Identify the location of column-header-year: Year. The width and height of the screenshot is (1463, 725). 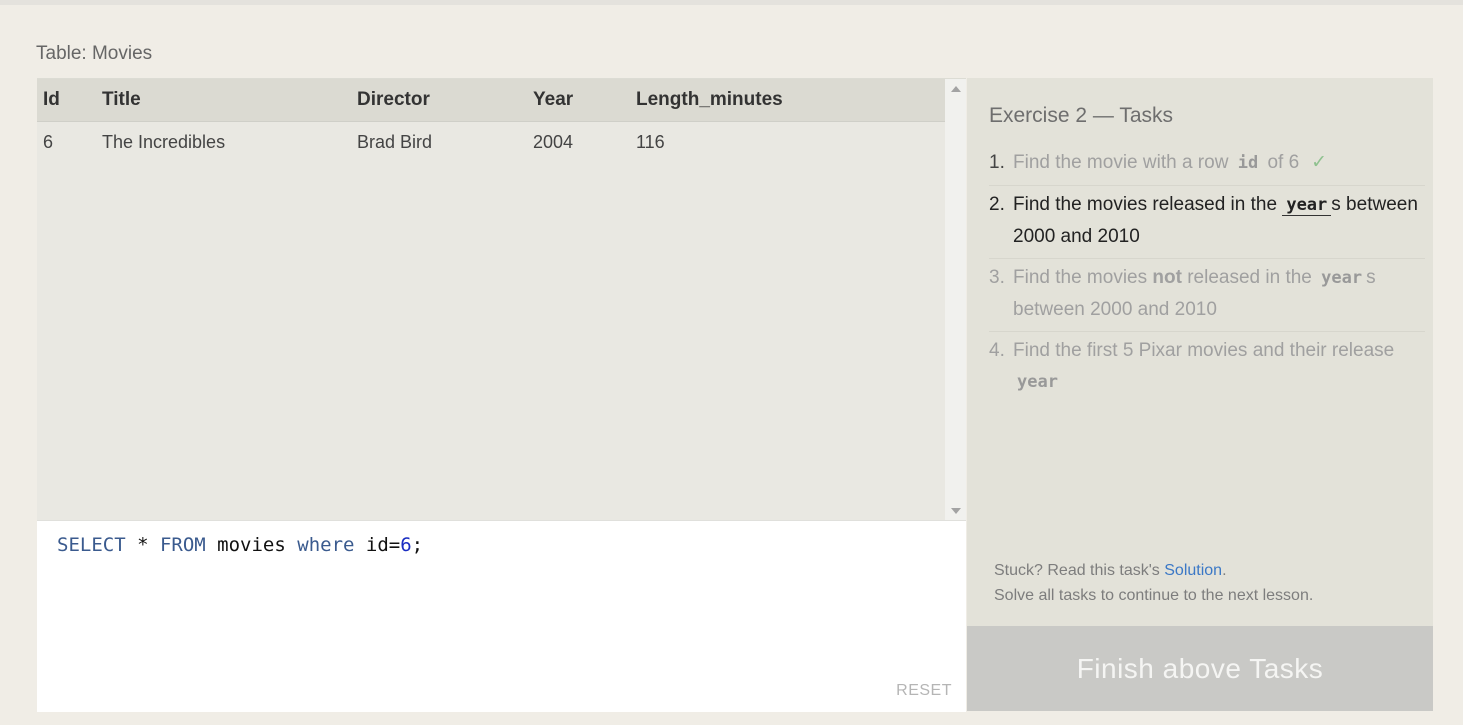
(584, 100).